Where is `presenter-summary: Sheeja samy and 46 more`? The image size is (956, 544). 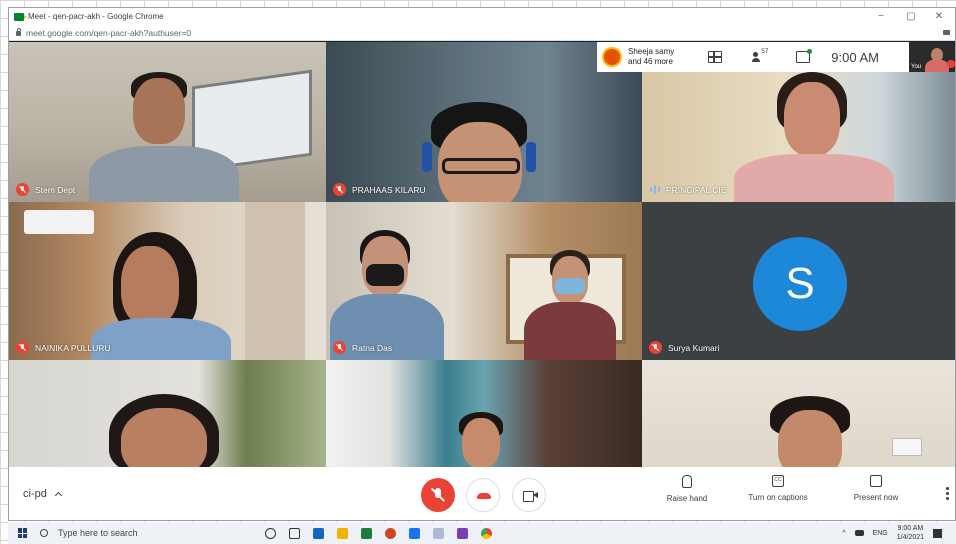 presenter-summary: Sheeja samy and 46 more is located at coordinates (651, 57).